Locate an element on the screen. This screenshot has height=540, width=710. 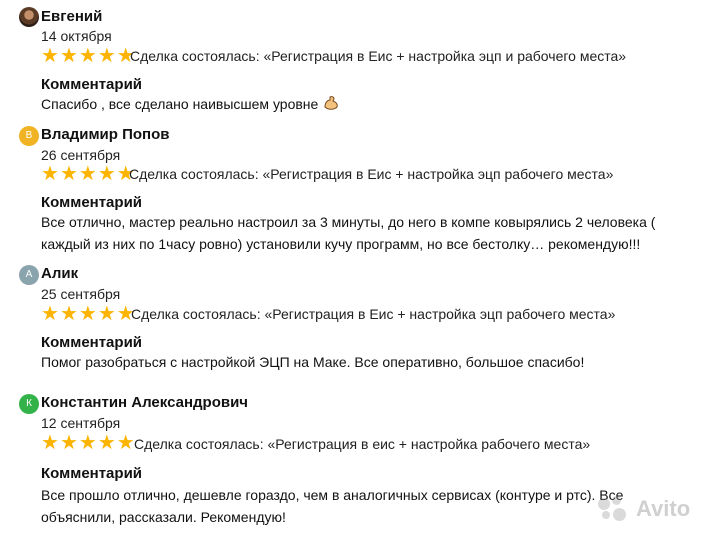
reviewer-name: Евгений is located at coordinates (71, 16).